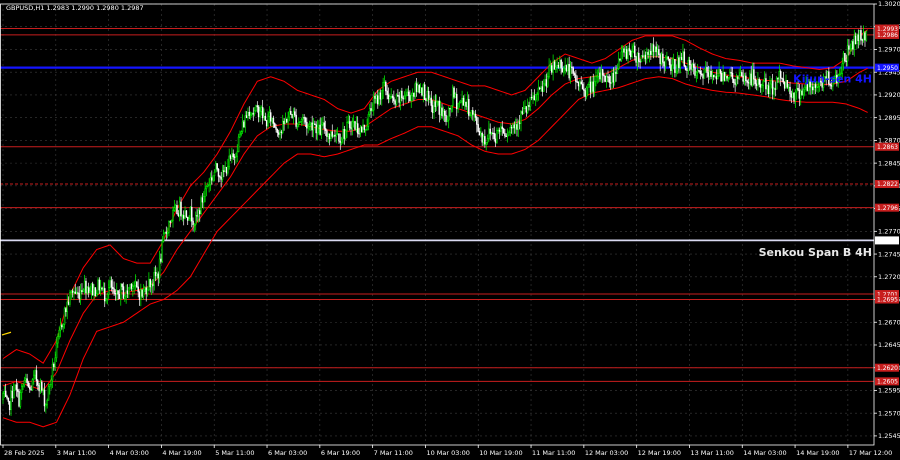 The width and height of the screenshot is (900, 460). What do you see at coordinates (889, 322) in the screenshot?
I see `y-tick-label: 1.2670` at bounding box center [889, 322].